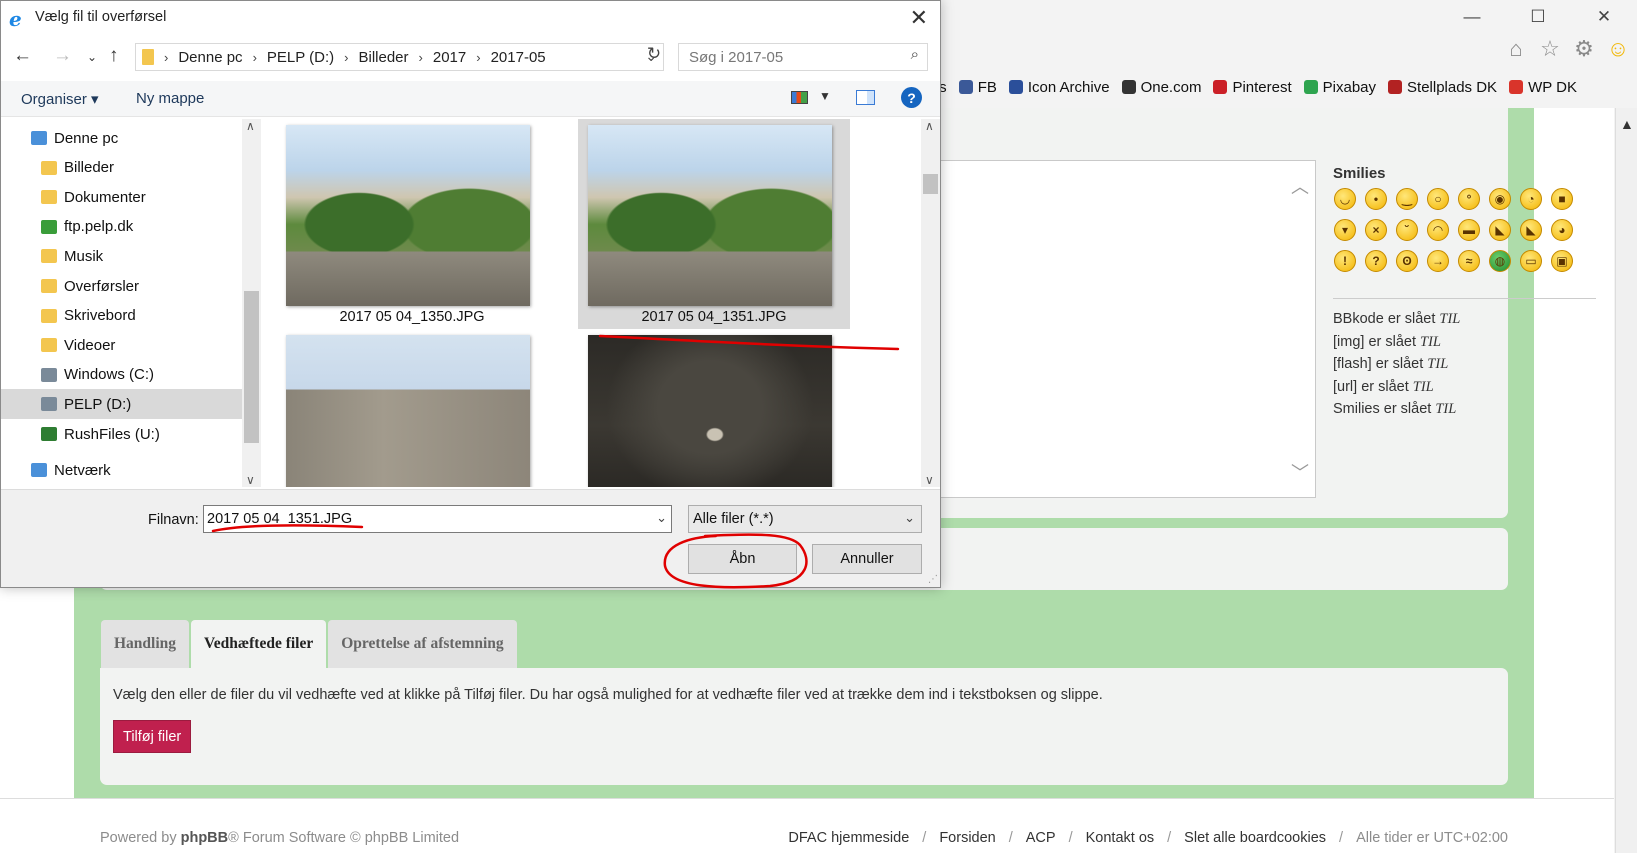 Image resolution: width=1637 pixels, height=853 pixels. I want to click on smiley-icon: ◍, so click(1500, 261).